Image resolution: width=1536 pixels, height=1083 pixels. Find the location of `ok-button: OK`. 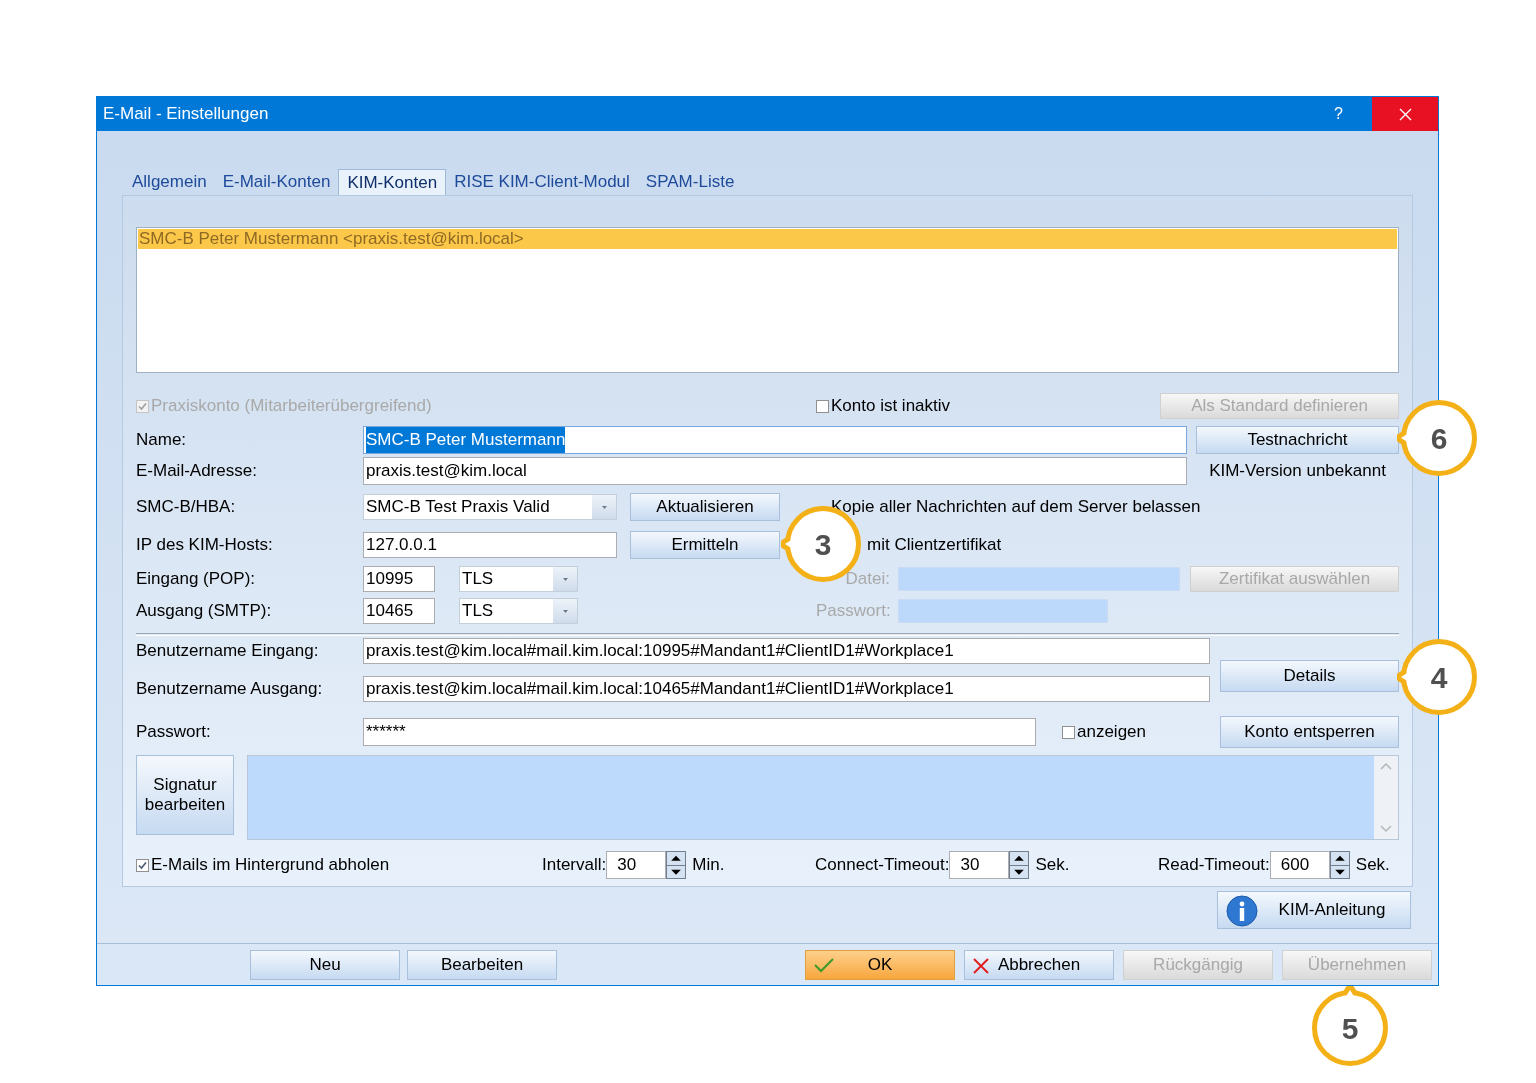

ok-button: OK is located at coordinates (880, 964).